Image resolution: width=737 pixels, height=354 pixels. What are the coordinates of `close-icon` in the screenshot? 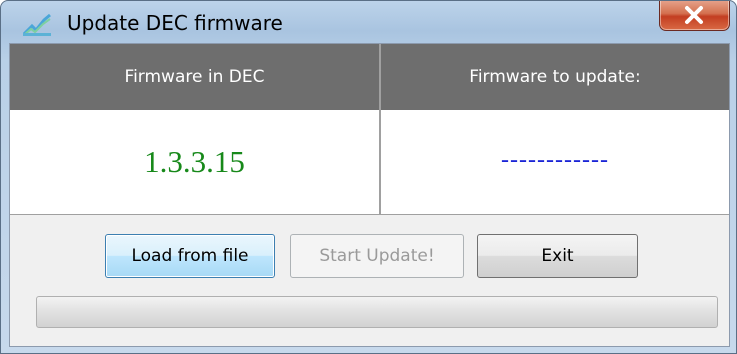 It's located at (694, 15).